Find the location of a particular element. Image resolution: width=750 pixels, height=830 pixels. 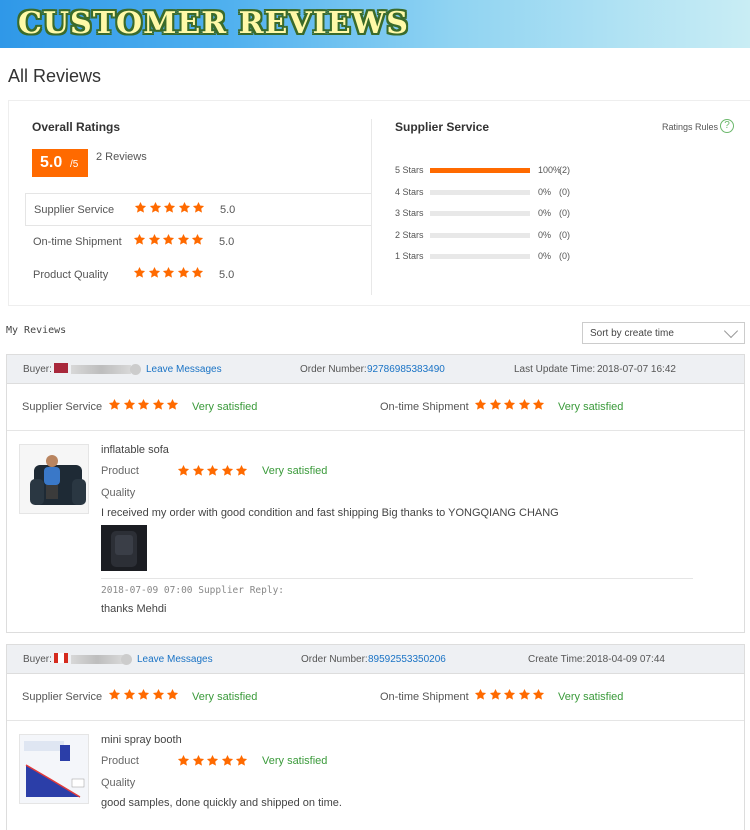

distribution-row: 3 Stars 0% (0) is located at coordinates (565, 217).